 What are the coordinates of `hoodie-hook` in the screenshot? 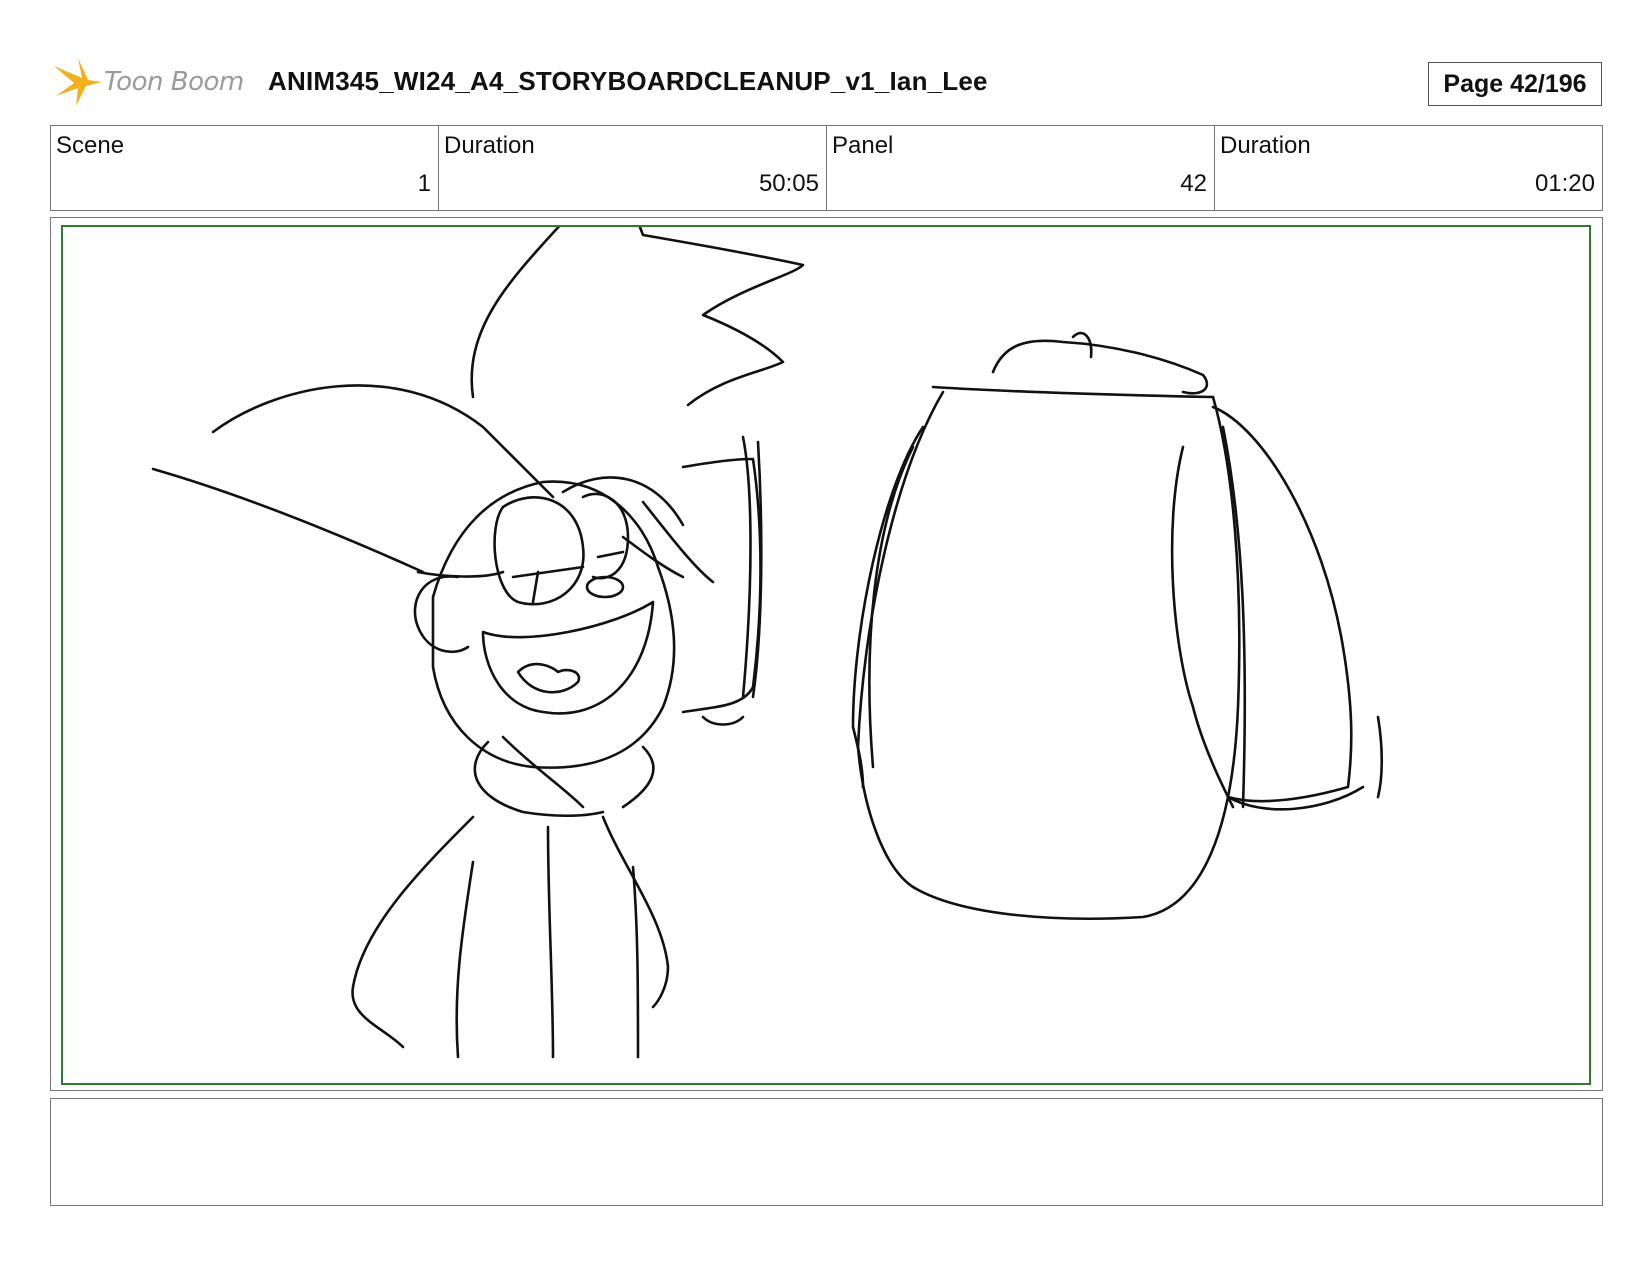 It's located at (1100, 363).